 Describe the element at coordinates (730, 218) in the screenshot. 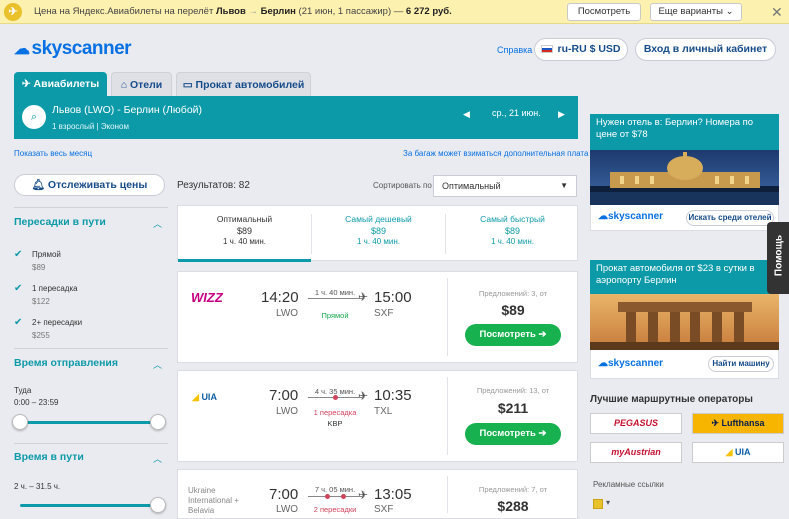

I see `search-hotels-button: Искать среди отелей` at that location.